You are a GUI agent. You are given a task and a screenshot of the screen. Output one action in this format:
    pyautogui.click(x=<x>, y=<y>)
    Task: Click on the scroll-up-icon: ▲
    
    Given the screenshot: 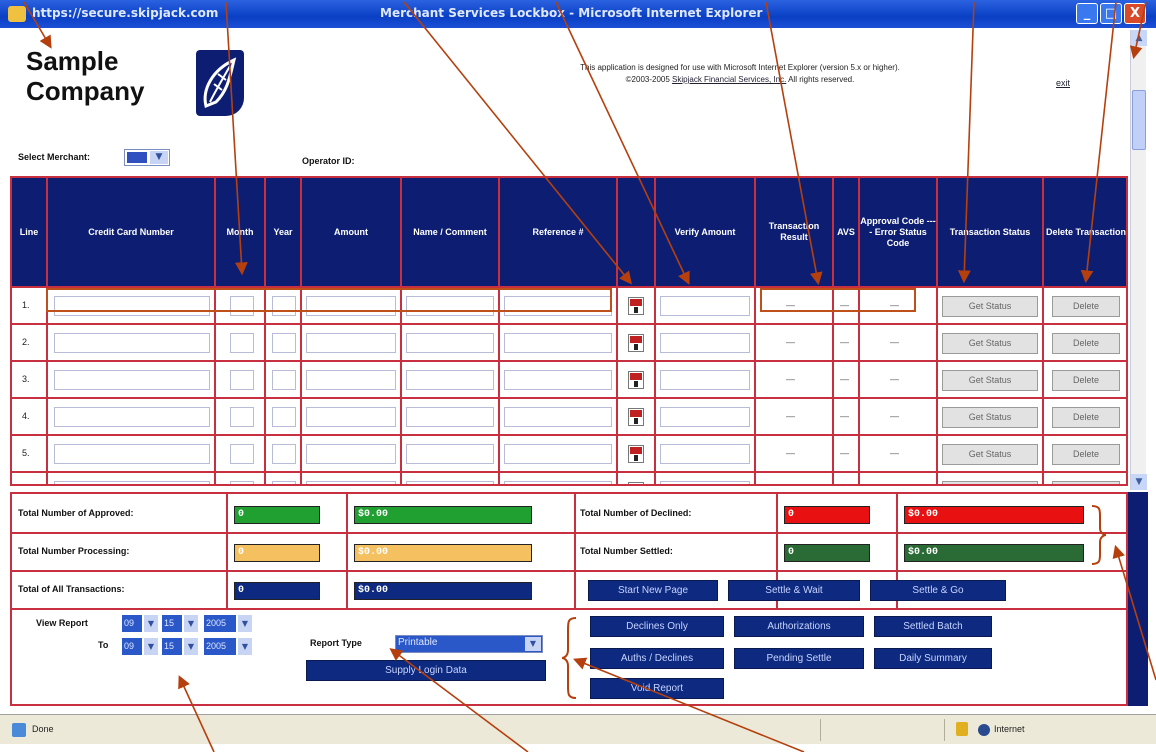 What is the action you would take?
    pyautogui.click(x=1139, y=38)
    